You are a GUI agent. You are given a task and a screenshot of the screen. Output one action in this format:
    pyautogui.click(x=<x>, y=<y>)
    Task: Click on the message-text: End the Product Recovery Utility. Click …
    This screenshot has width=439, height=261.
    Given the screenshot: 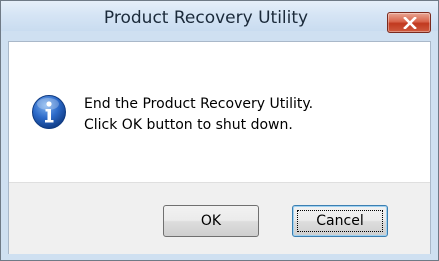 What is the action you would take?
    pyautogui.click(x=198, y=115)
    